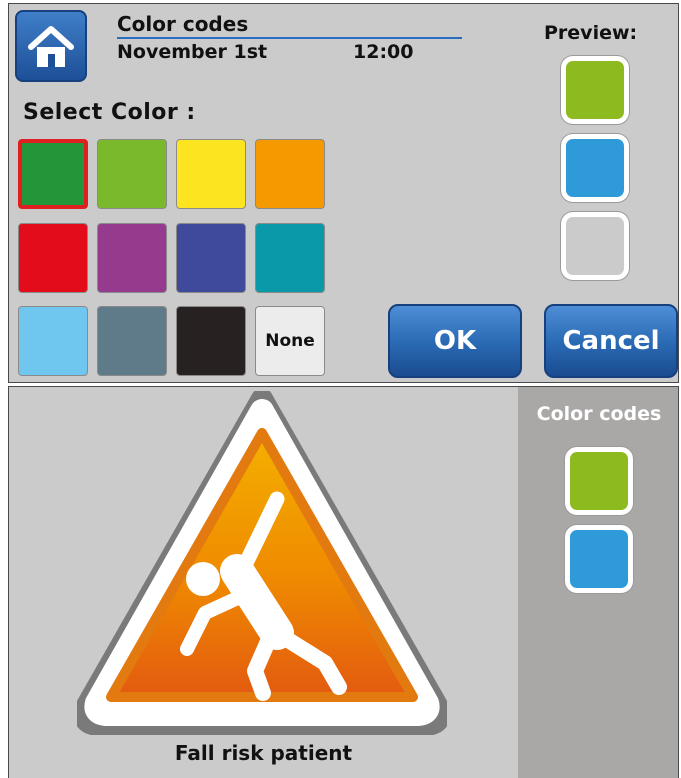 This screenshot has height=778, width=681. I want to click on color-codes-sidebar: Color codes, so click(598, 582).